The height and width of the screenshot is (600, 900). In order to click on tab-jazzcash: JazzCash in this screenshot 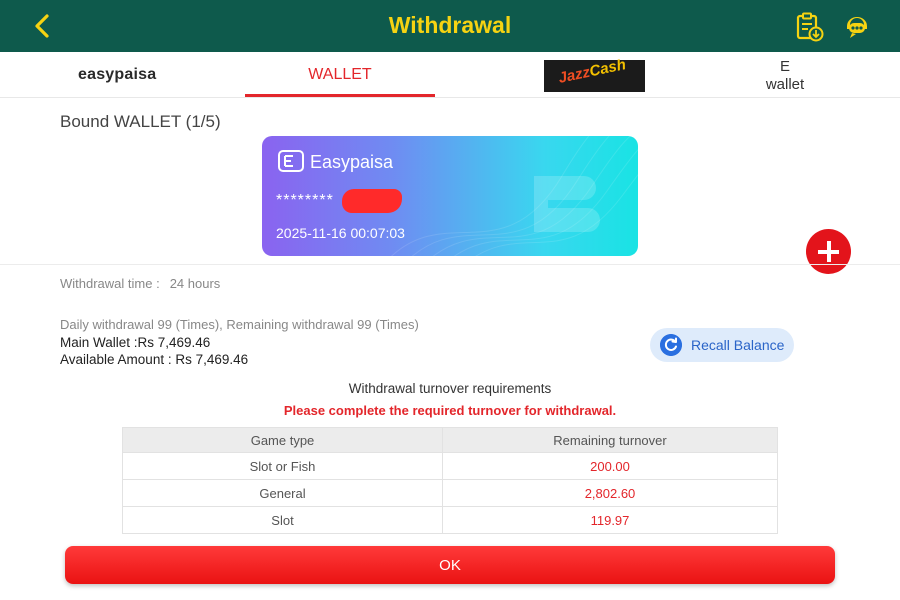, I will do `click(594, 74)`.